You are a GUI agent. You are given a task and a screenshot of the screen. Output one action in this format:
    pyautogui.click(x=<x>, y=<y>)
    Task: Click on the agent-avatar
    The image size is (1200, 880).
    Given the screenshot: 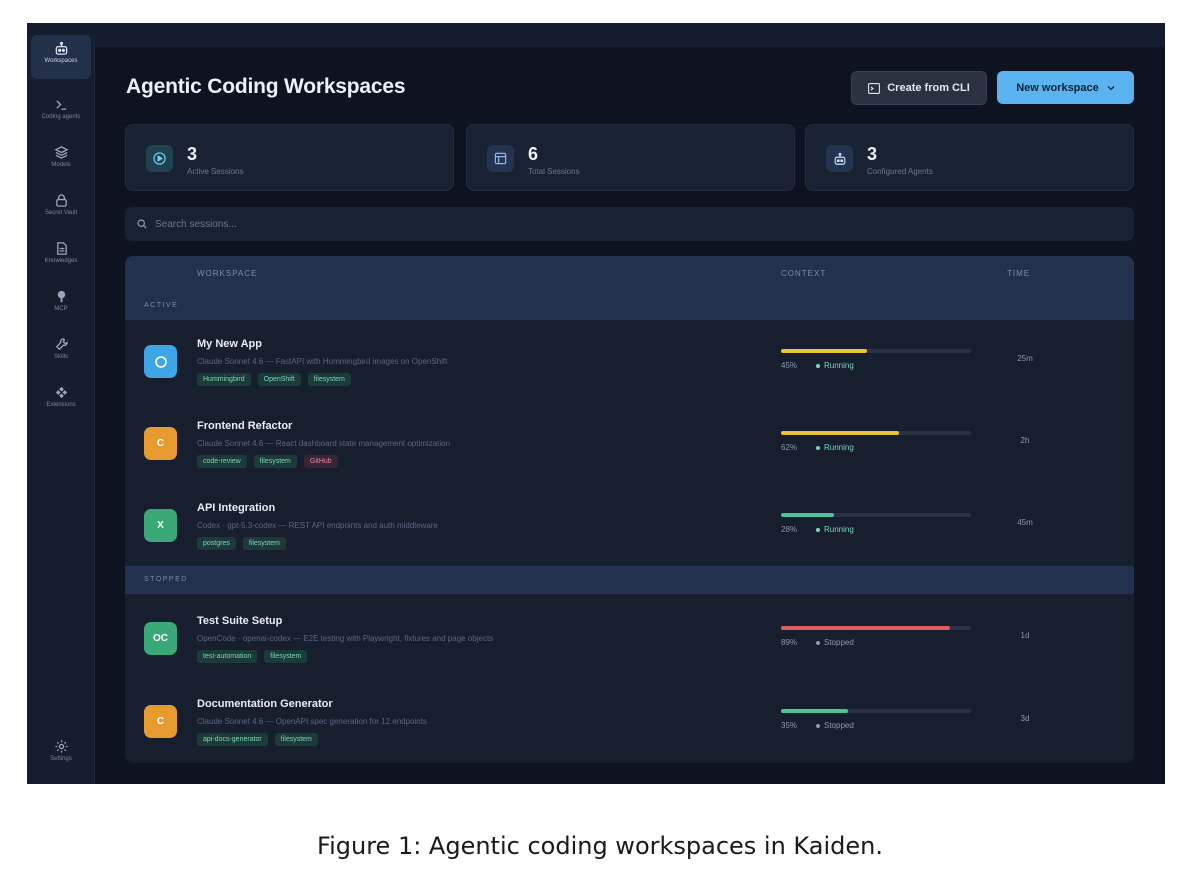 What is the action you would take?
    pyautogui.click(x=160, y=361)
    